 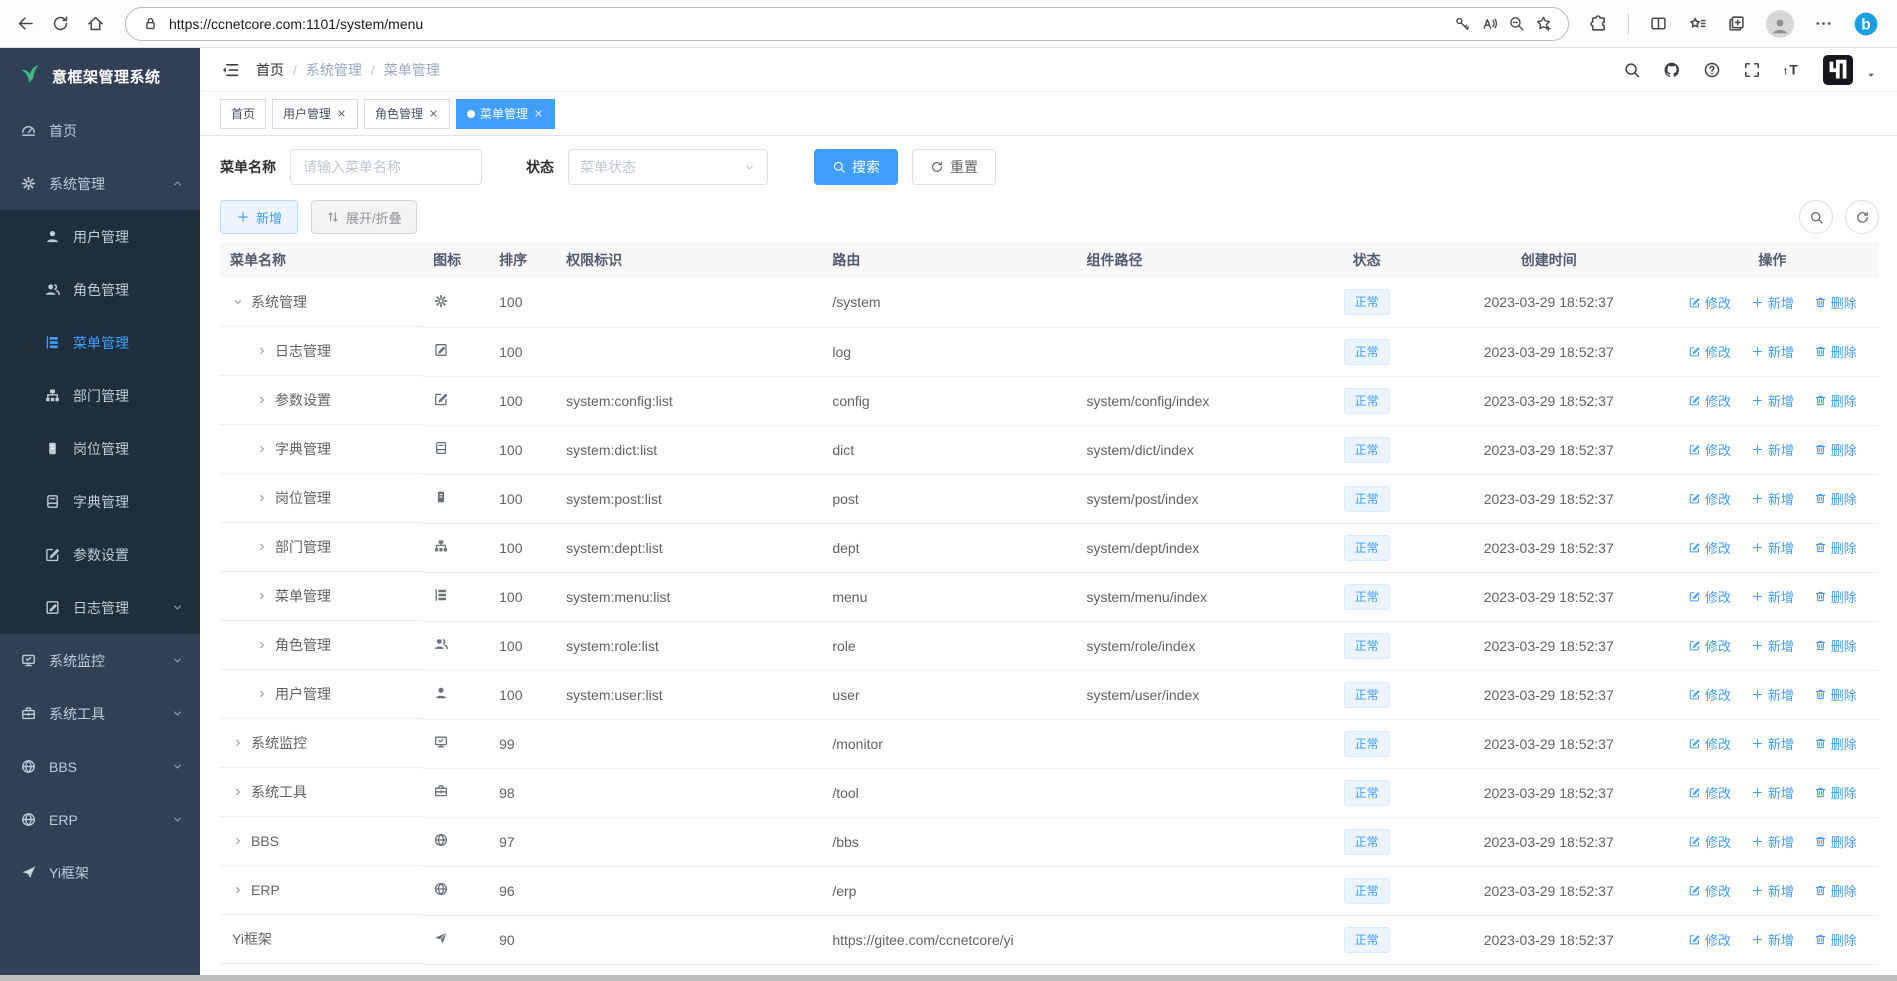 What do you see at coordinates (806, 24) in the screenshot?
I see `url-text: https://ccnetcore.com:1101/system/menu` at bounding box center [806, 24].